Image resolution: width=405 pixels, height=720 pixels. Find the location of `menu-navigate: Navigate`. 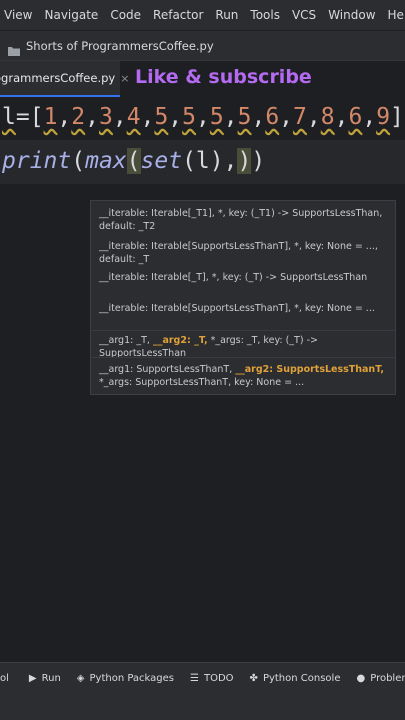

menu-navigate: Navigate is located at coordinates (71, 15).